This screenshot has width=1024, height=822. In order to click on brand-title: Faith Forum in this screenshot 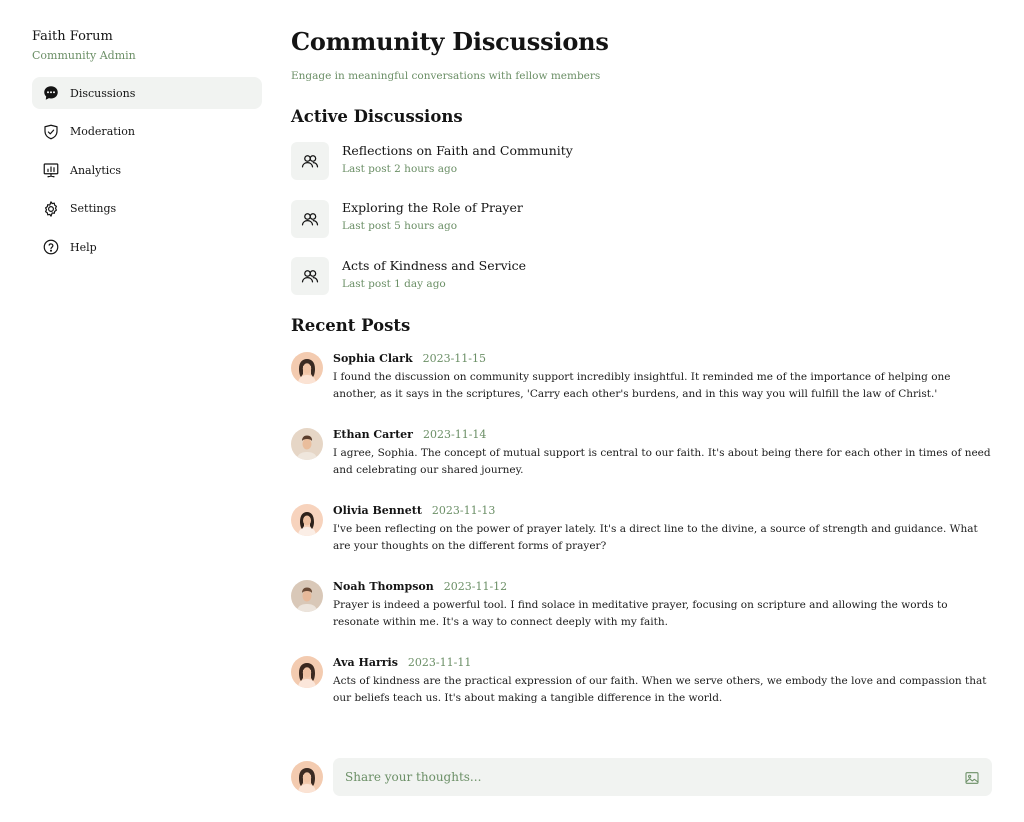, I will do `click(72, 36)`.